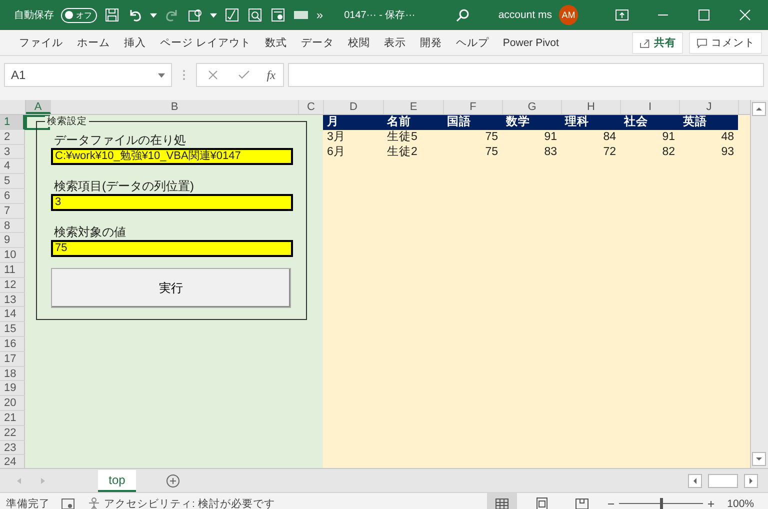 The image size is (768, 509). What do you see at coordinates (463, 15) in the screenshot?
I see `search-icon` at bounding box center [463, 15].